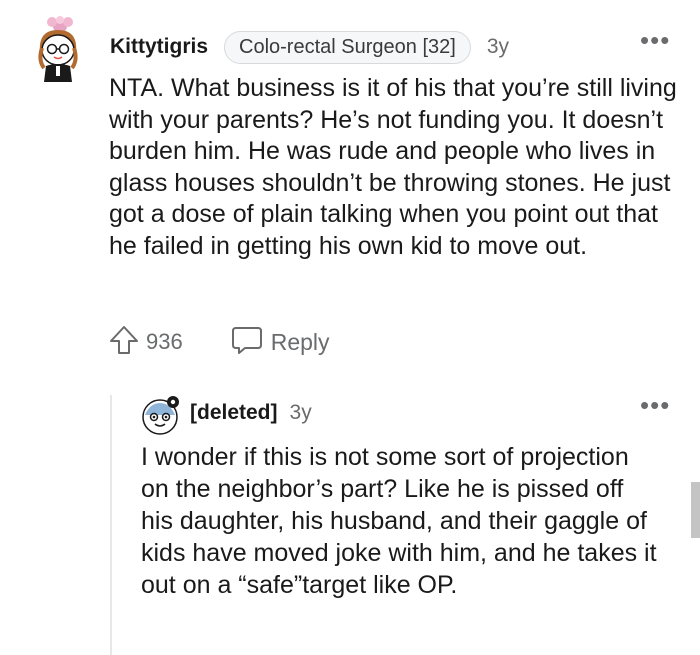 The width and height of the screenshot is (700, 655). What do you see at coordinates (111, 525) in the screenshot?
I see `thread-line` at bounding box center [111, 525].